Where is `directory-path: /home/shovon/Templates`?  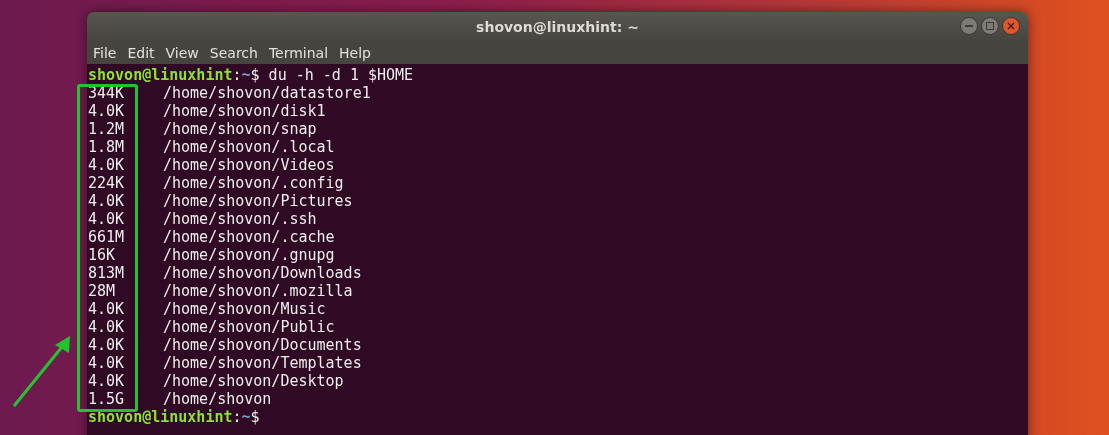 directory-path: /home/shovon/Templates is located at coordinates (263, 363).